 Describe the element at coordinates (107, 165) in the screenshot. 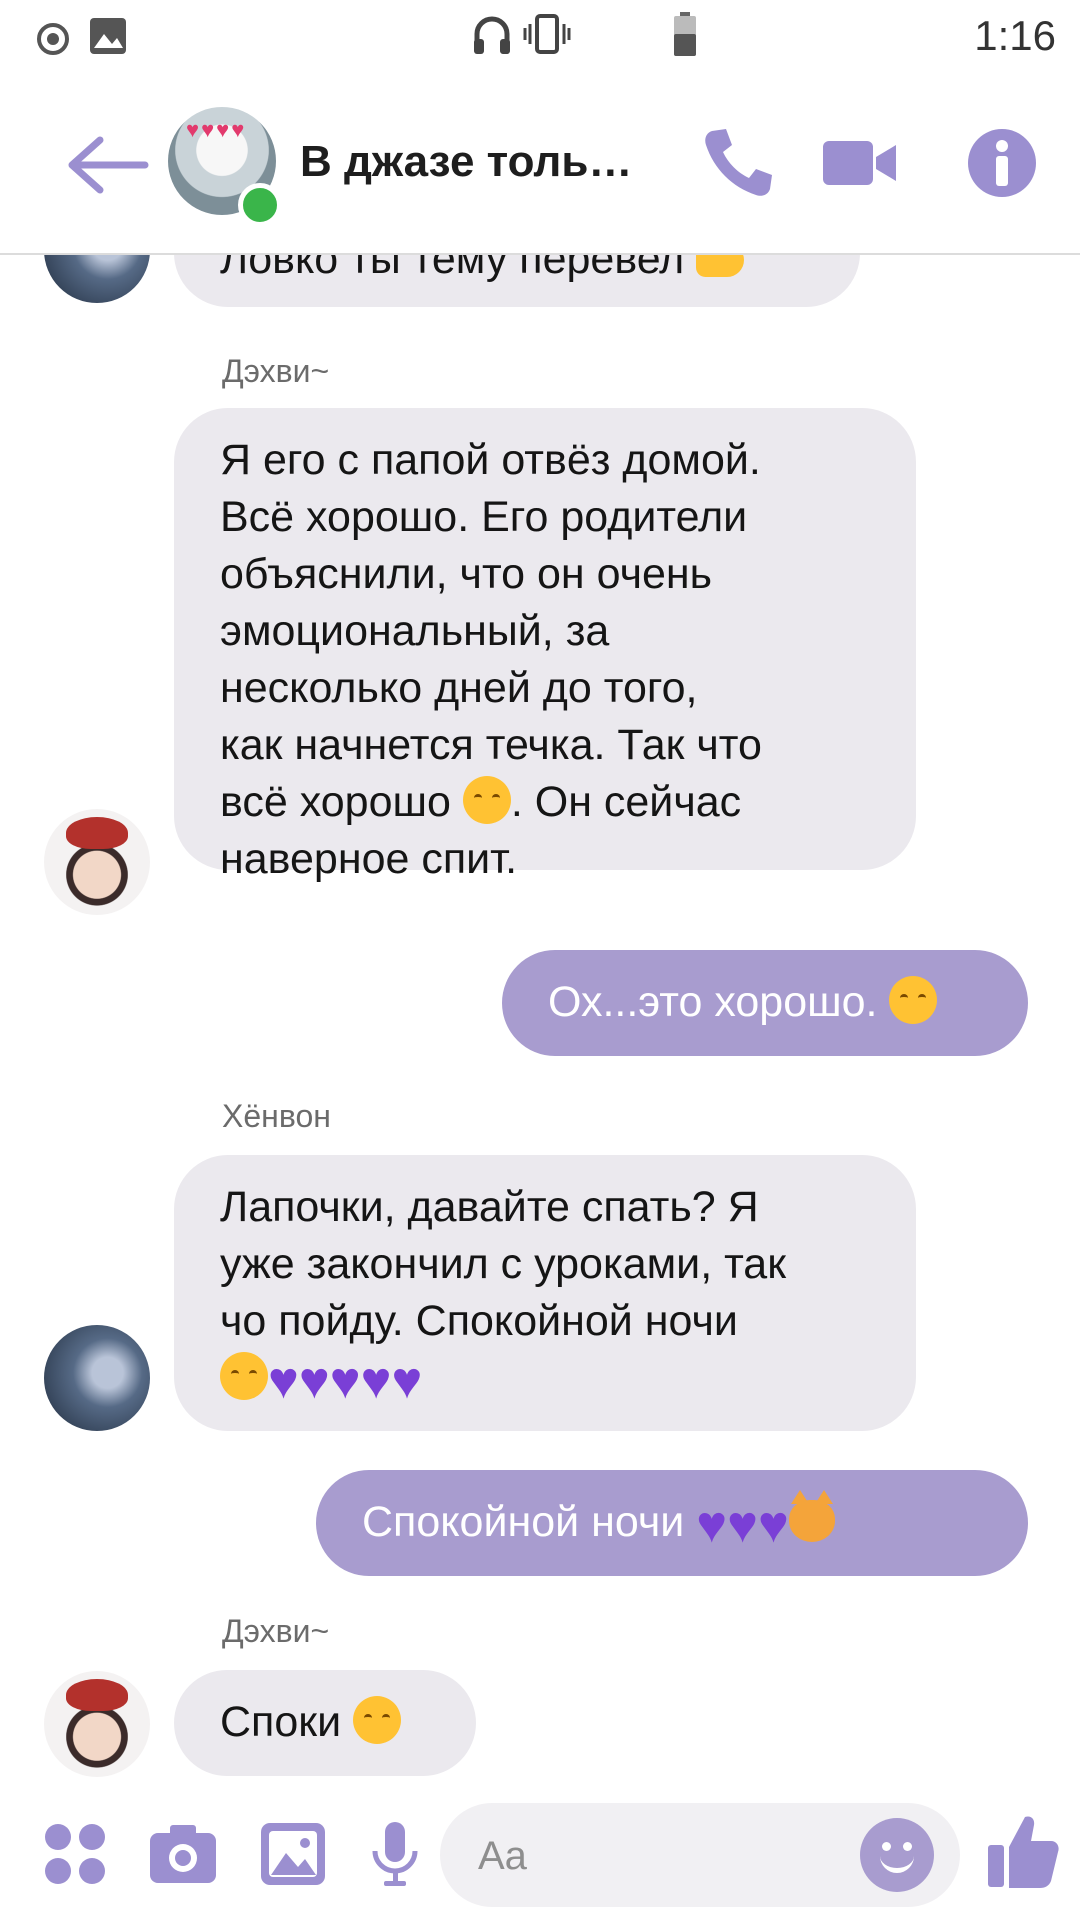

I see `back-arrow-icon` at that location.